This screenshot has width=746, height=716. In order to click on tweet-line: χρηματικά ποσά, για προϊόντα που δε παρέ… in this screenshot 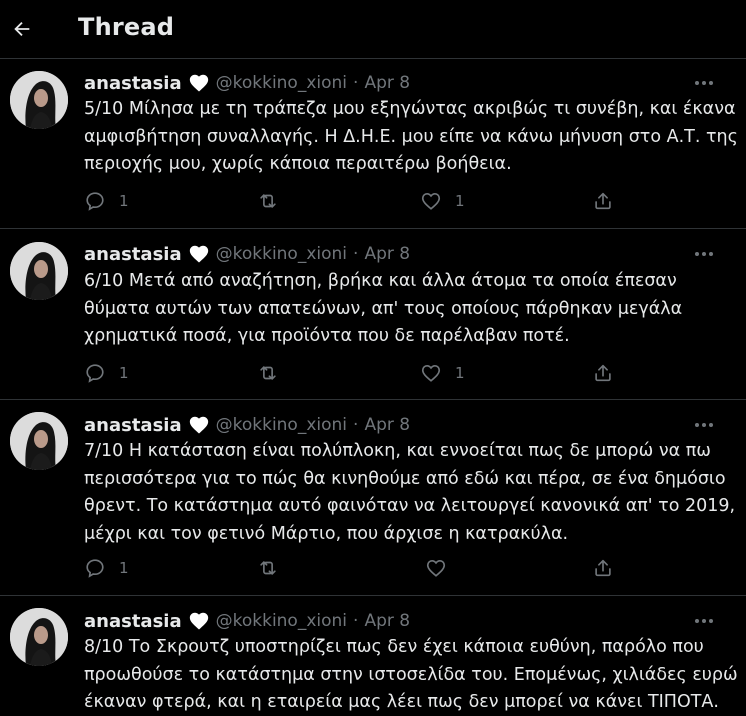, I will do `click(327, 336)`.